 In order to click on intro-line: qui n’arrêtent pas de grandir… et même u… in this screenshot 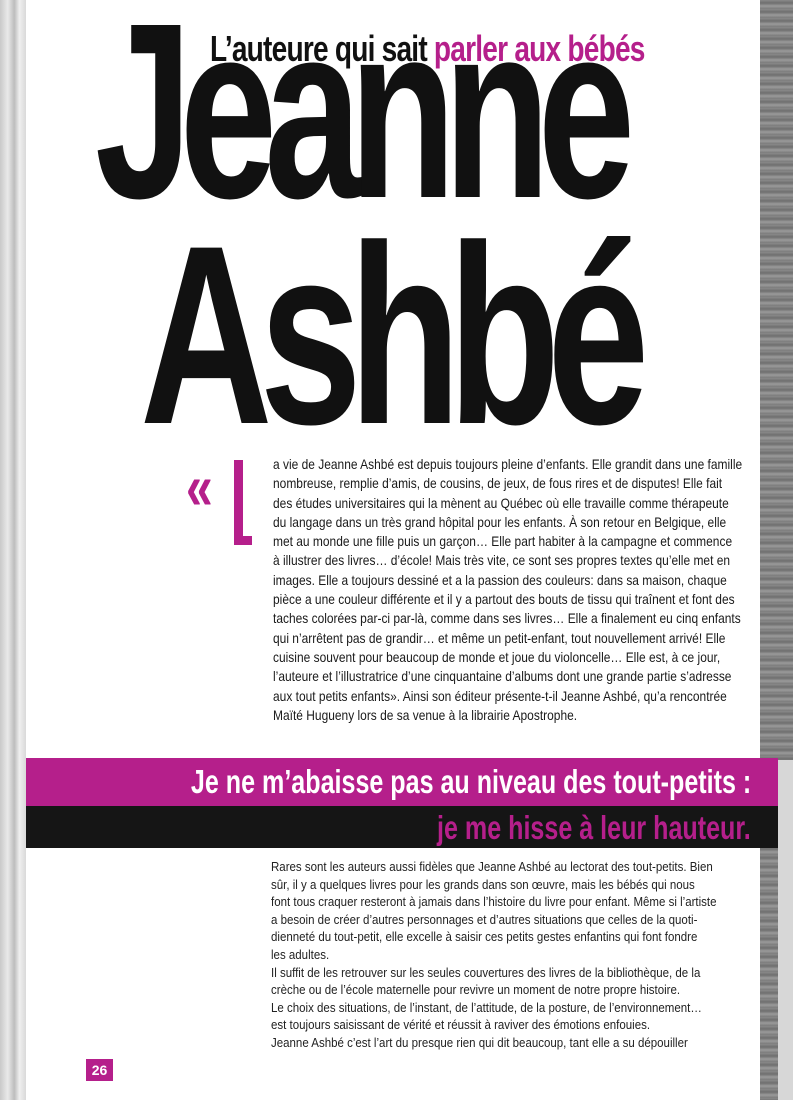, I will do `click(499, 637)`.